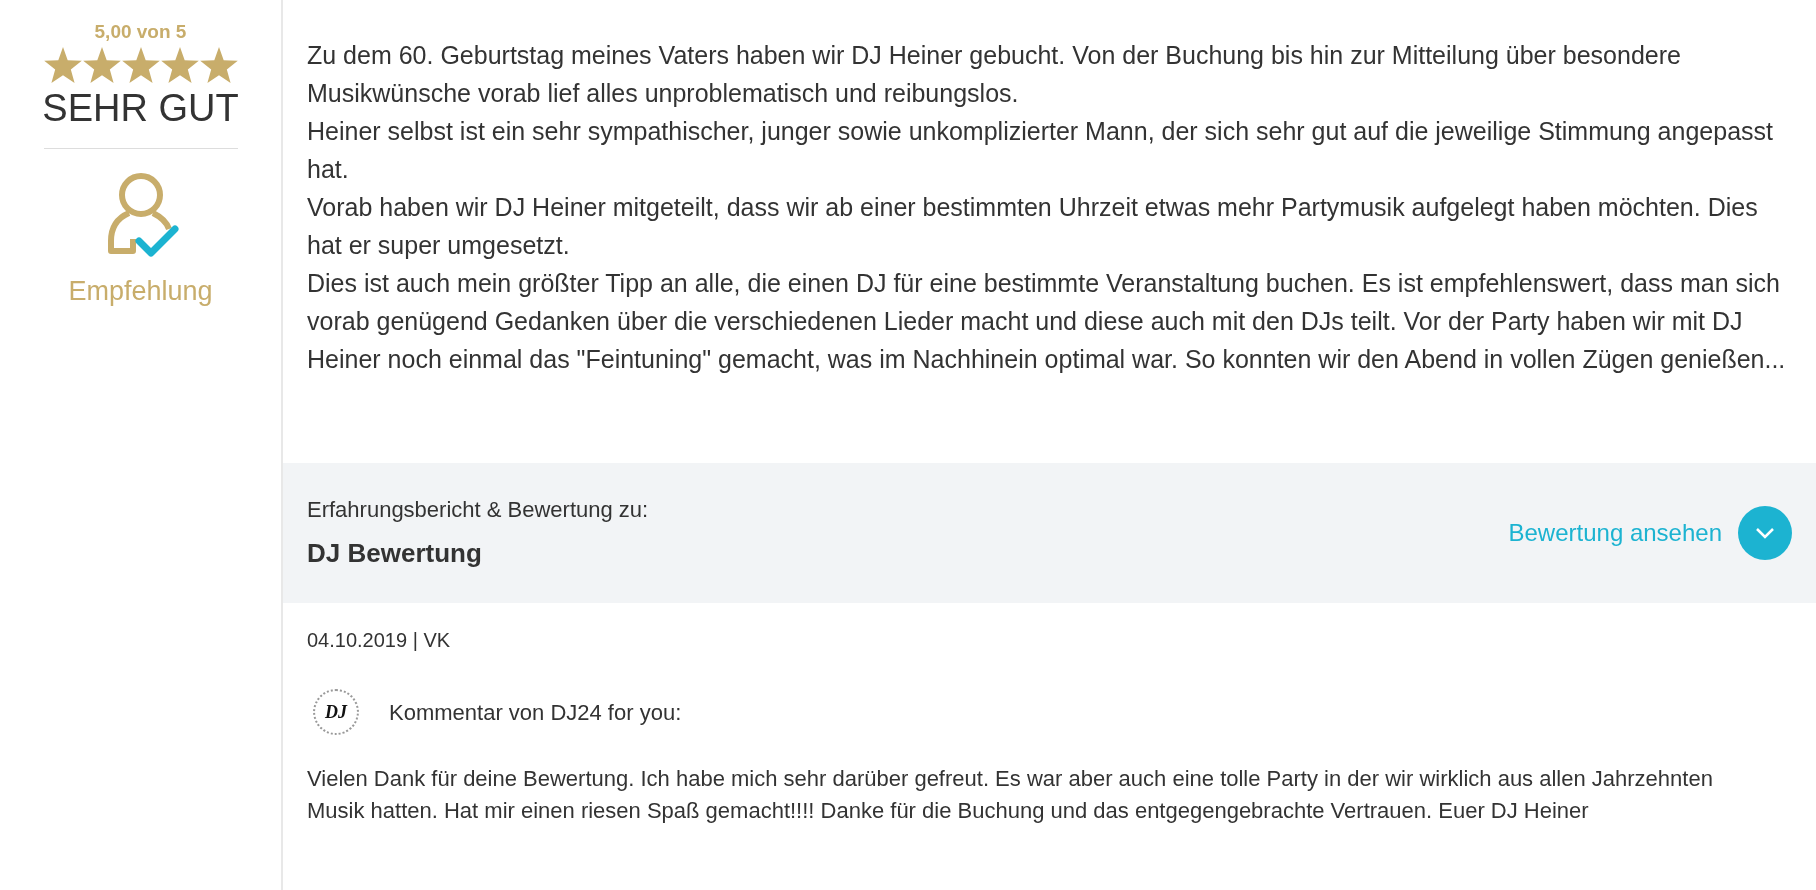 This screenshot has width=1816, height=890. Describe the element at coordinates (140, 108) in the screenshot. I see `rating-verdict: SEHR GUT` at that location.